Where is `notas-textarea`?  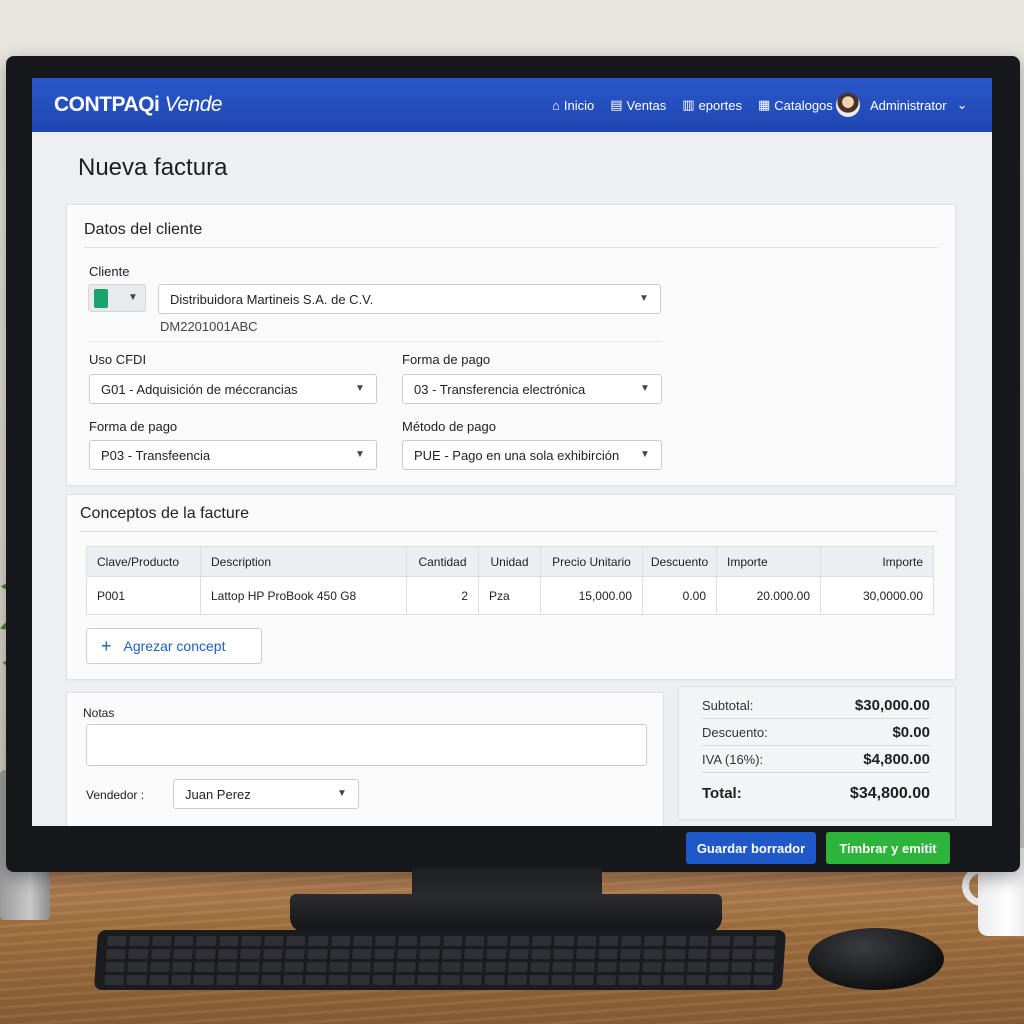
notas-textarea is located at coordinates (366, 745).